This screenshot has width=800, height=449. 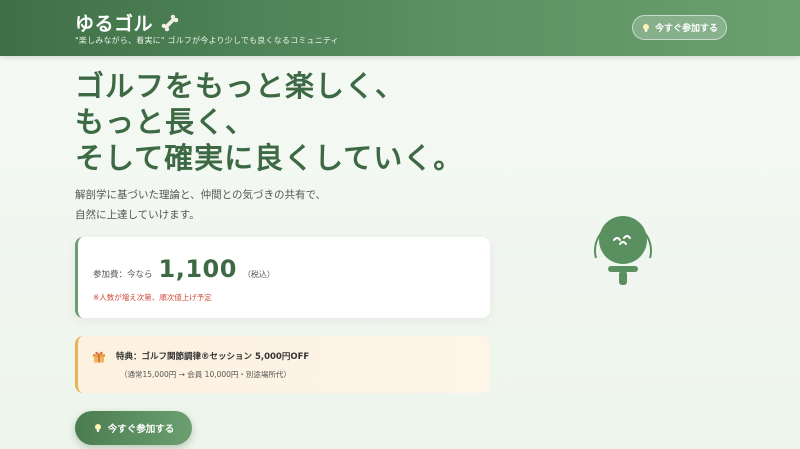 I want to click on hero-lead: 解剖学に基づいた理論と、仲間との気づきの共有で、 自然に上達していけます。, so click(x=200, y=205).